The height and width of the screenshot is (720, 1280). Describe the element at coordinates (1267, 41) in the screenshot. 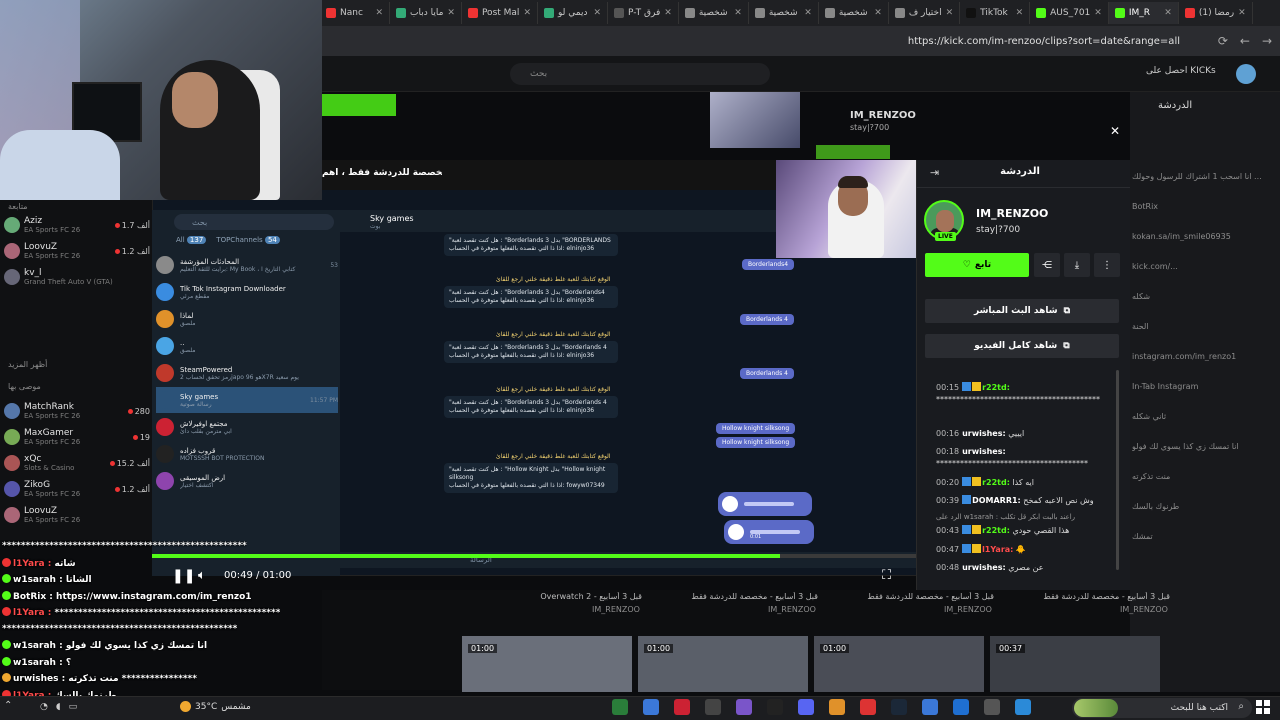

I see `forward-icon: →` at that location.